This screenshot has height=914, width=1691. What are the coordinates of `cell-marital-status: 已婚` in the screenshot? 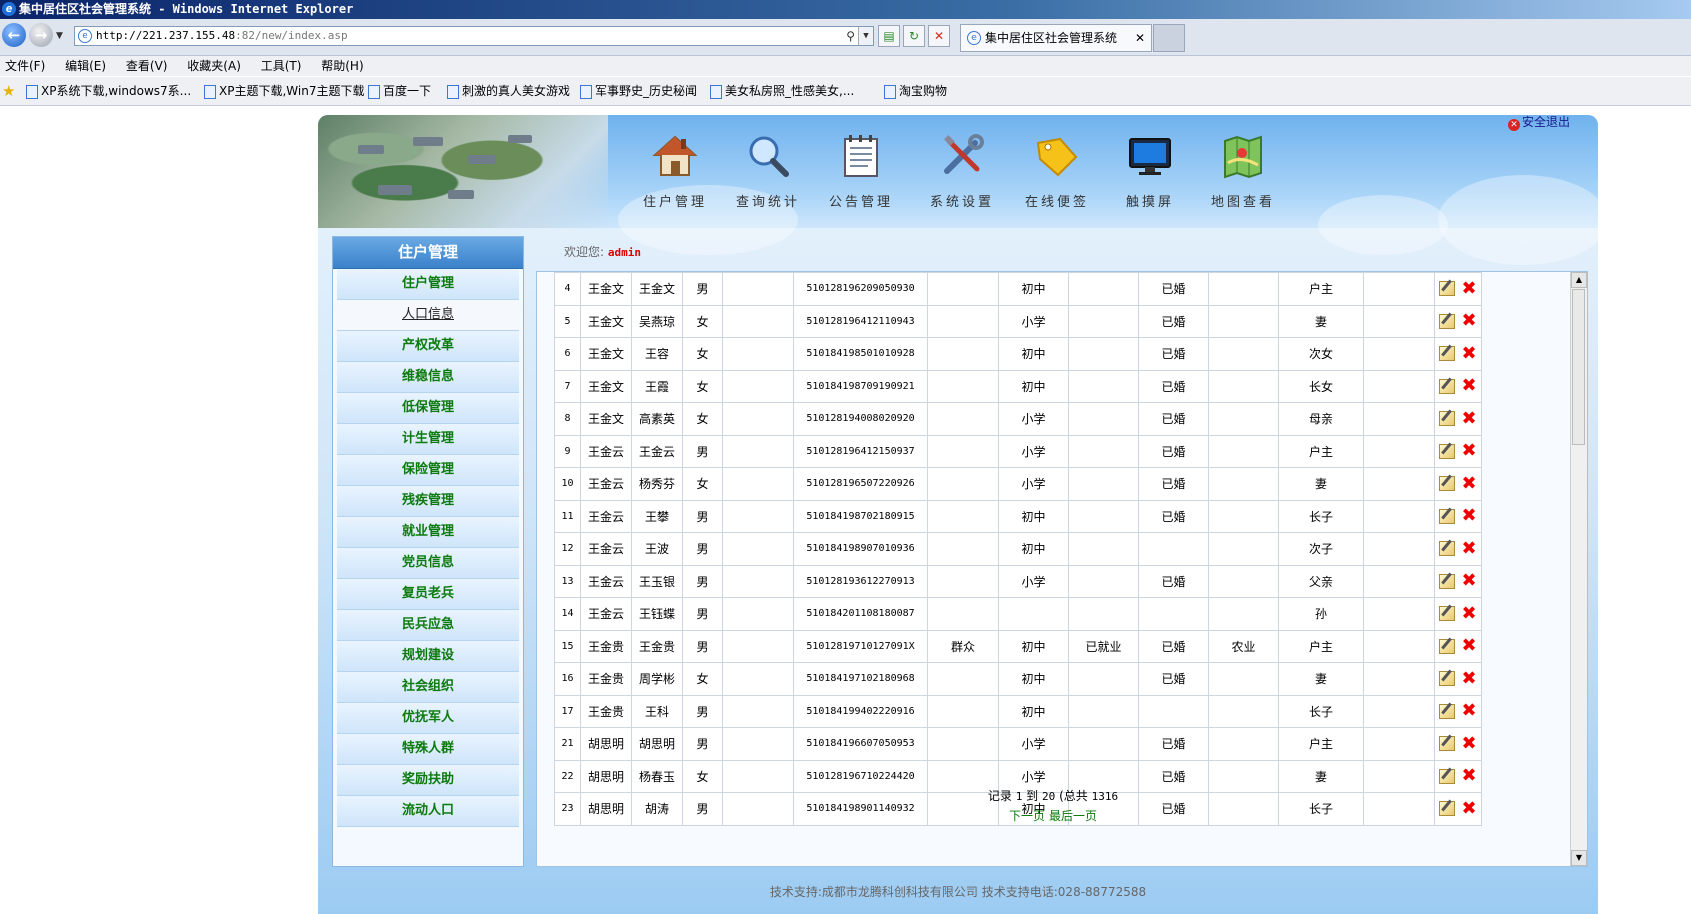 It's located at (1173, 484).